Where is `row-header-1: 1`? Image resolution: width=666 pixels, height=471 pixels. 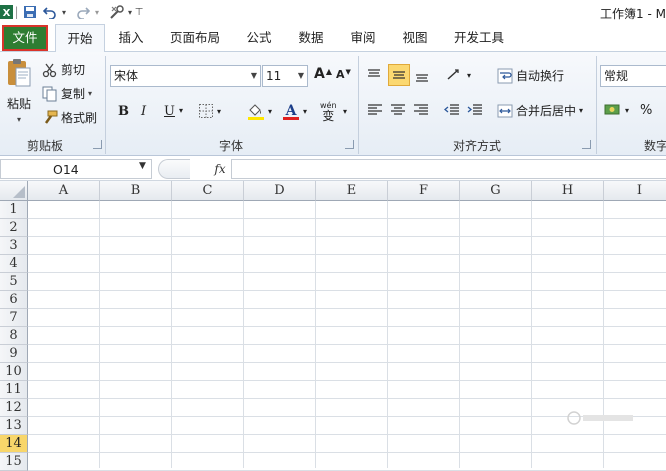
row-header-1: 1 is located at coordinates (14, 210).